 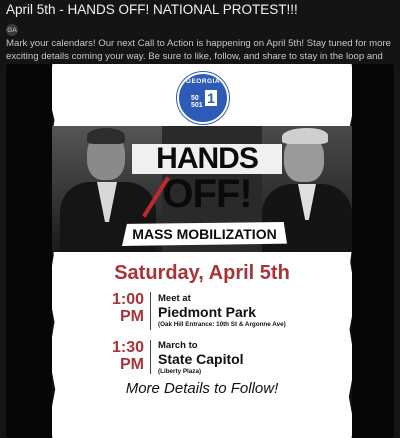 What do you see at coordinates (207, 312) in the screenshot?
I see `event1-place: Piedmont Park` at bounding box center [207, 312].